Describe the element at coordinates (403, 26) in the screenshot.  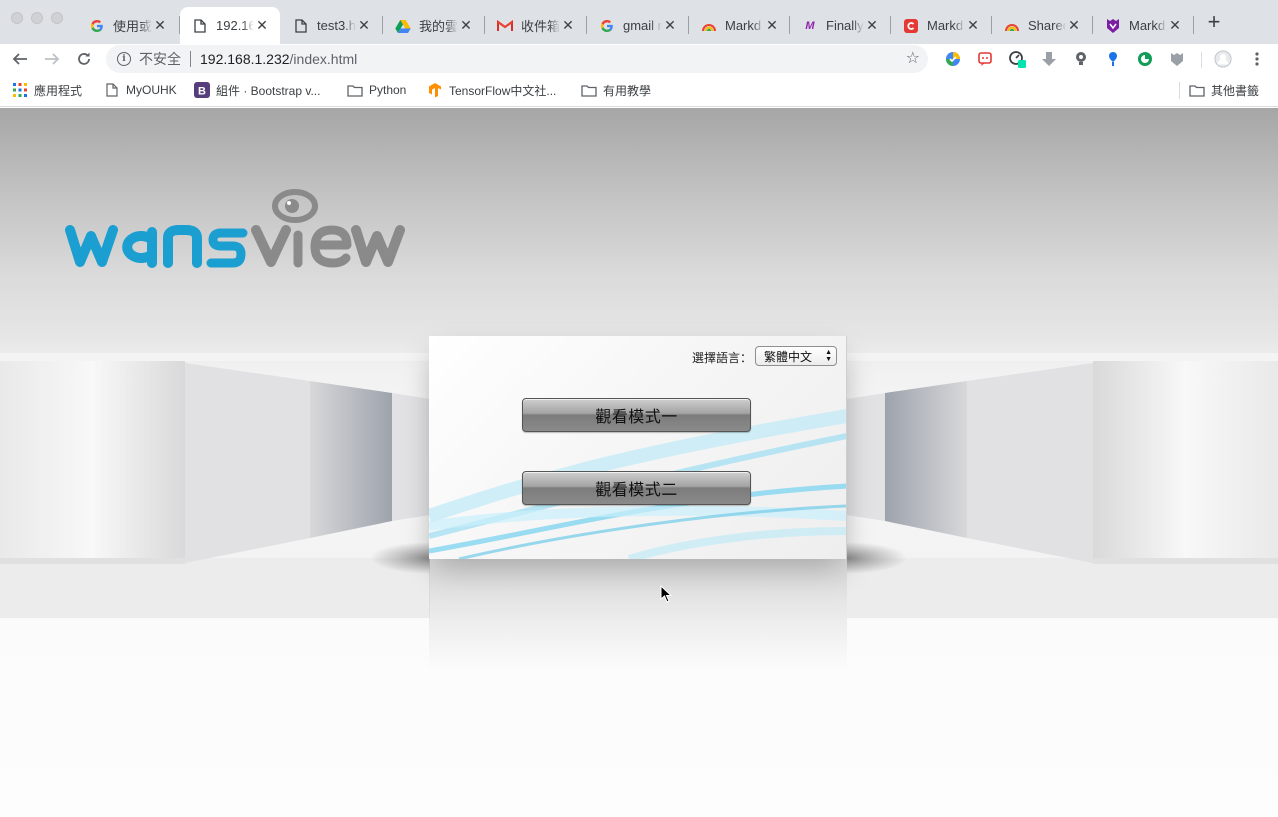
I see `google-drive-icon` at that location.